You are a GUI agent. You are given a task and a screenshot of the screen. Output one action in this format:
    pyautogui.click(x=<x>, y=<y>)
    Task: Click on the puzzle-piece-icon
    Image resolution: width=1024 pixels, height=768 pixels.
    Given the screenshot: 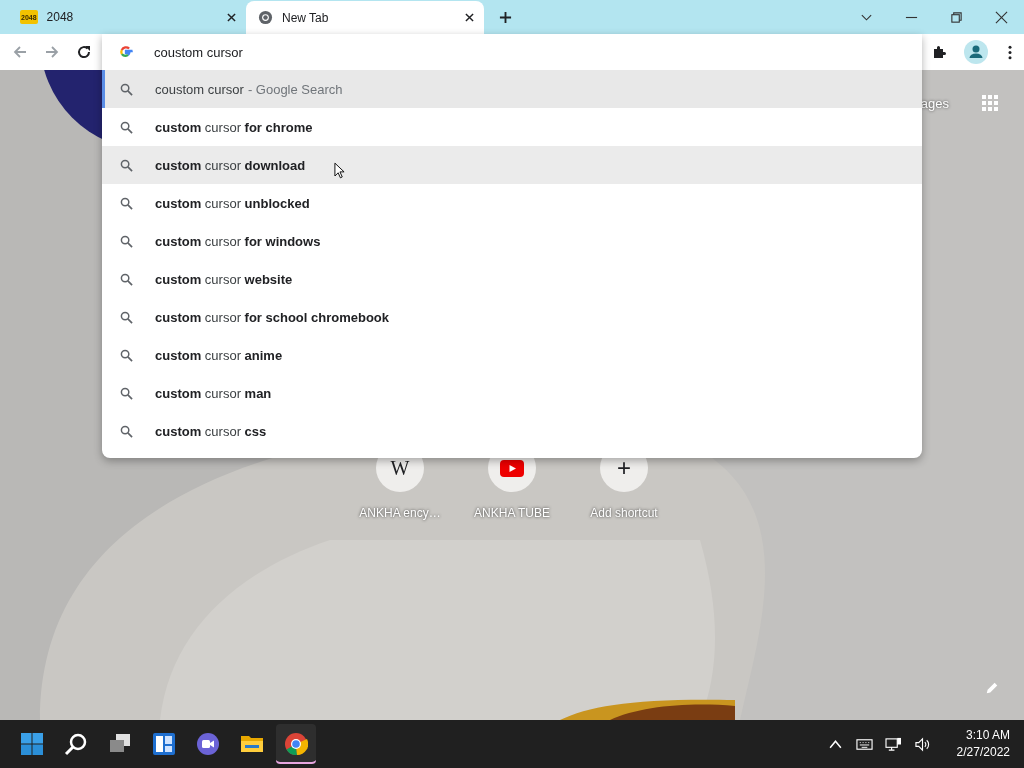 What is the action you would take?
    pyautogui.click(x=940, y=52)
    